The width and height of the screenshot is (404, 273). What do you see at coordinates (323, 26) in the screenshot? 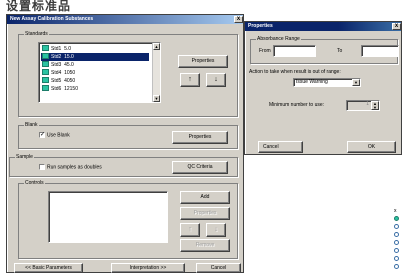
I see `properties-dialog-title: Properties` at bounding box center [323, 26].